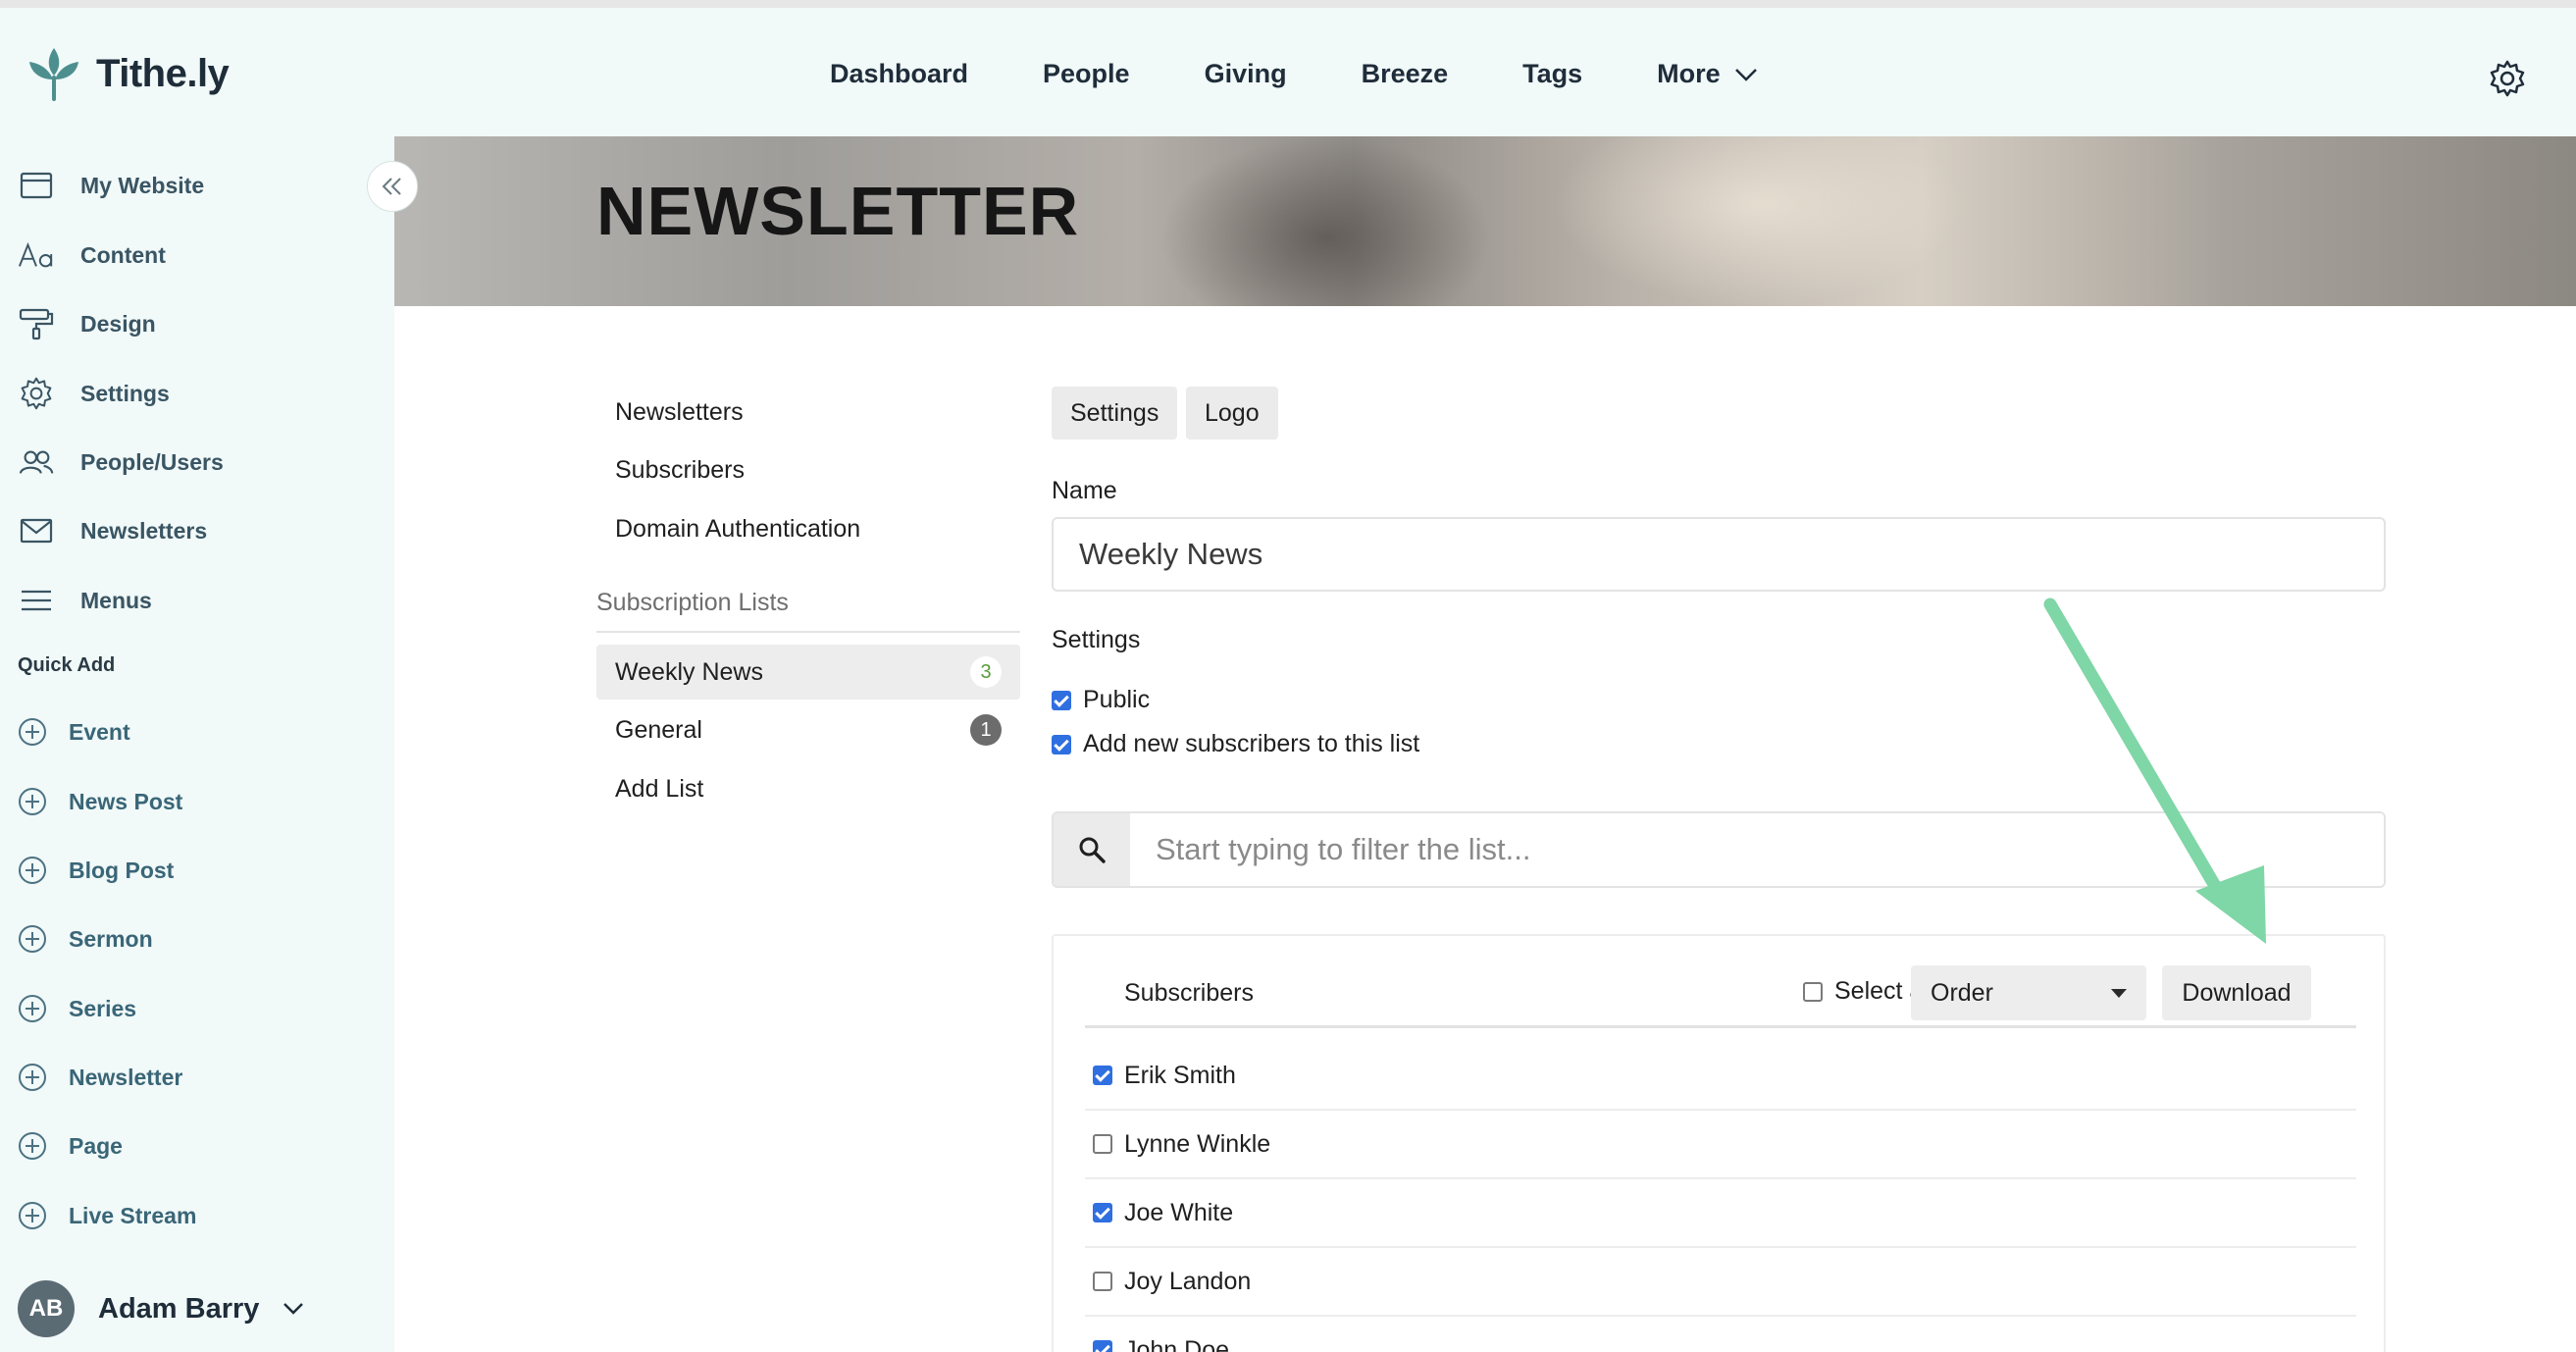 This screenshot has height=1352, width=2576. Describe the element at coordinates (152, 461) in the screenshot. I see `sidebar-item-label: People/Users` at that location.